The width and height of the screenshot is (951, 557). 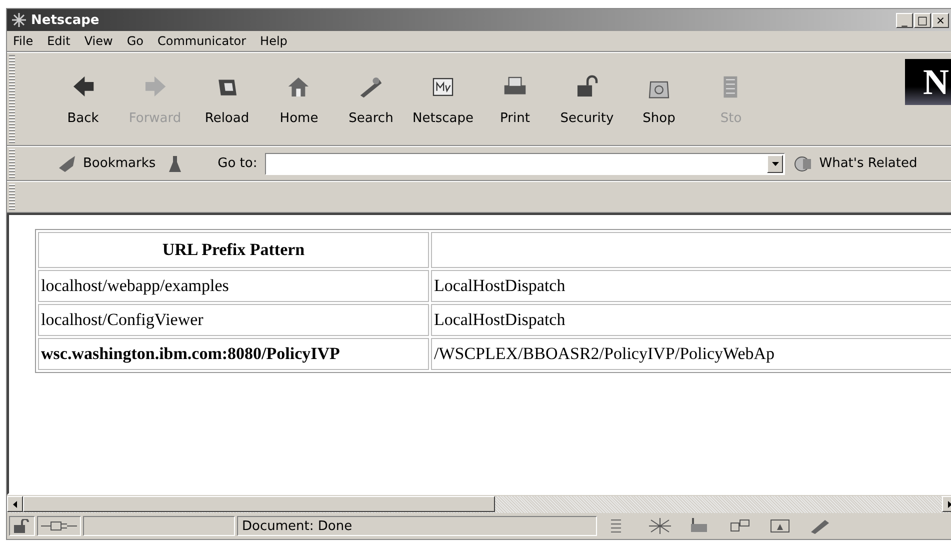 What do you see at coordinates (15, 504) in the screenshot?
I see `scroll-left-icon` at bounding box center [15, 504].